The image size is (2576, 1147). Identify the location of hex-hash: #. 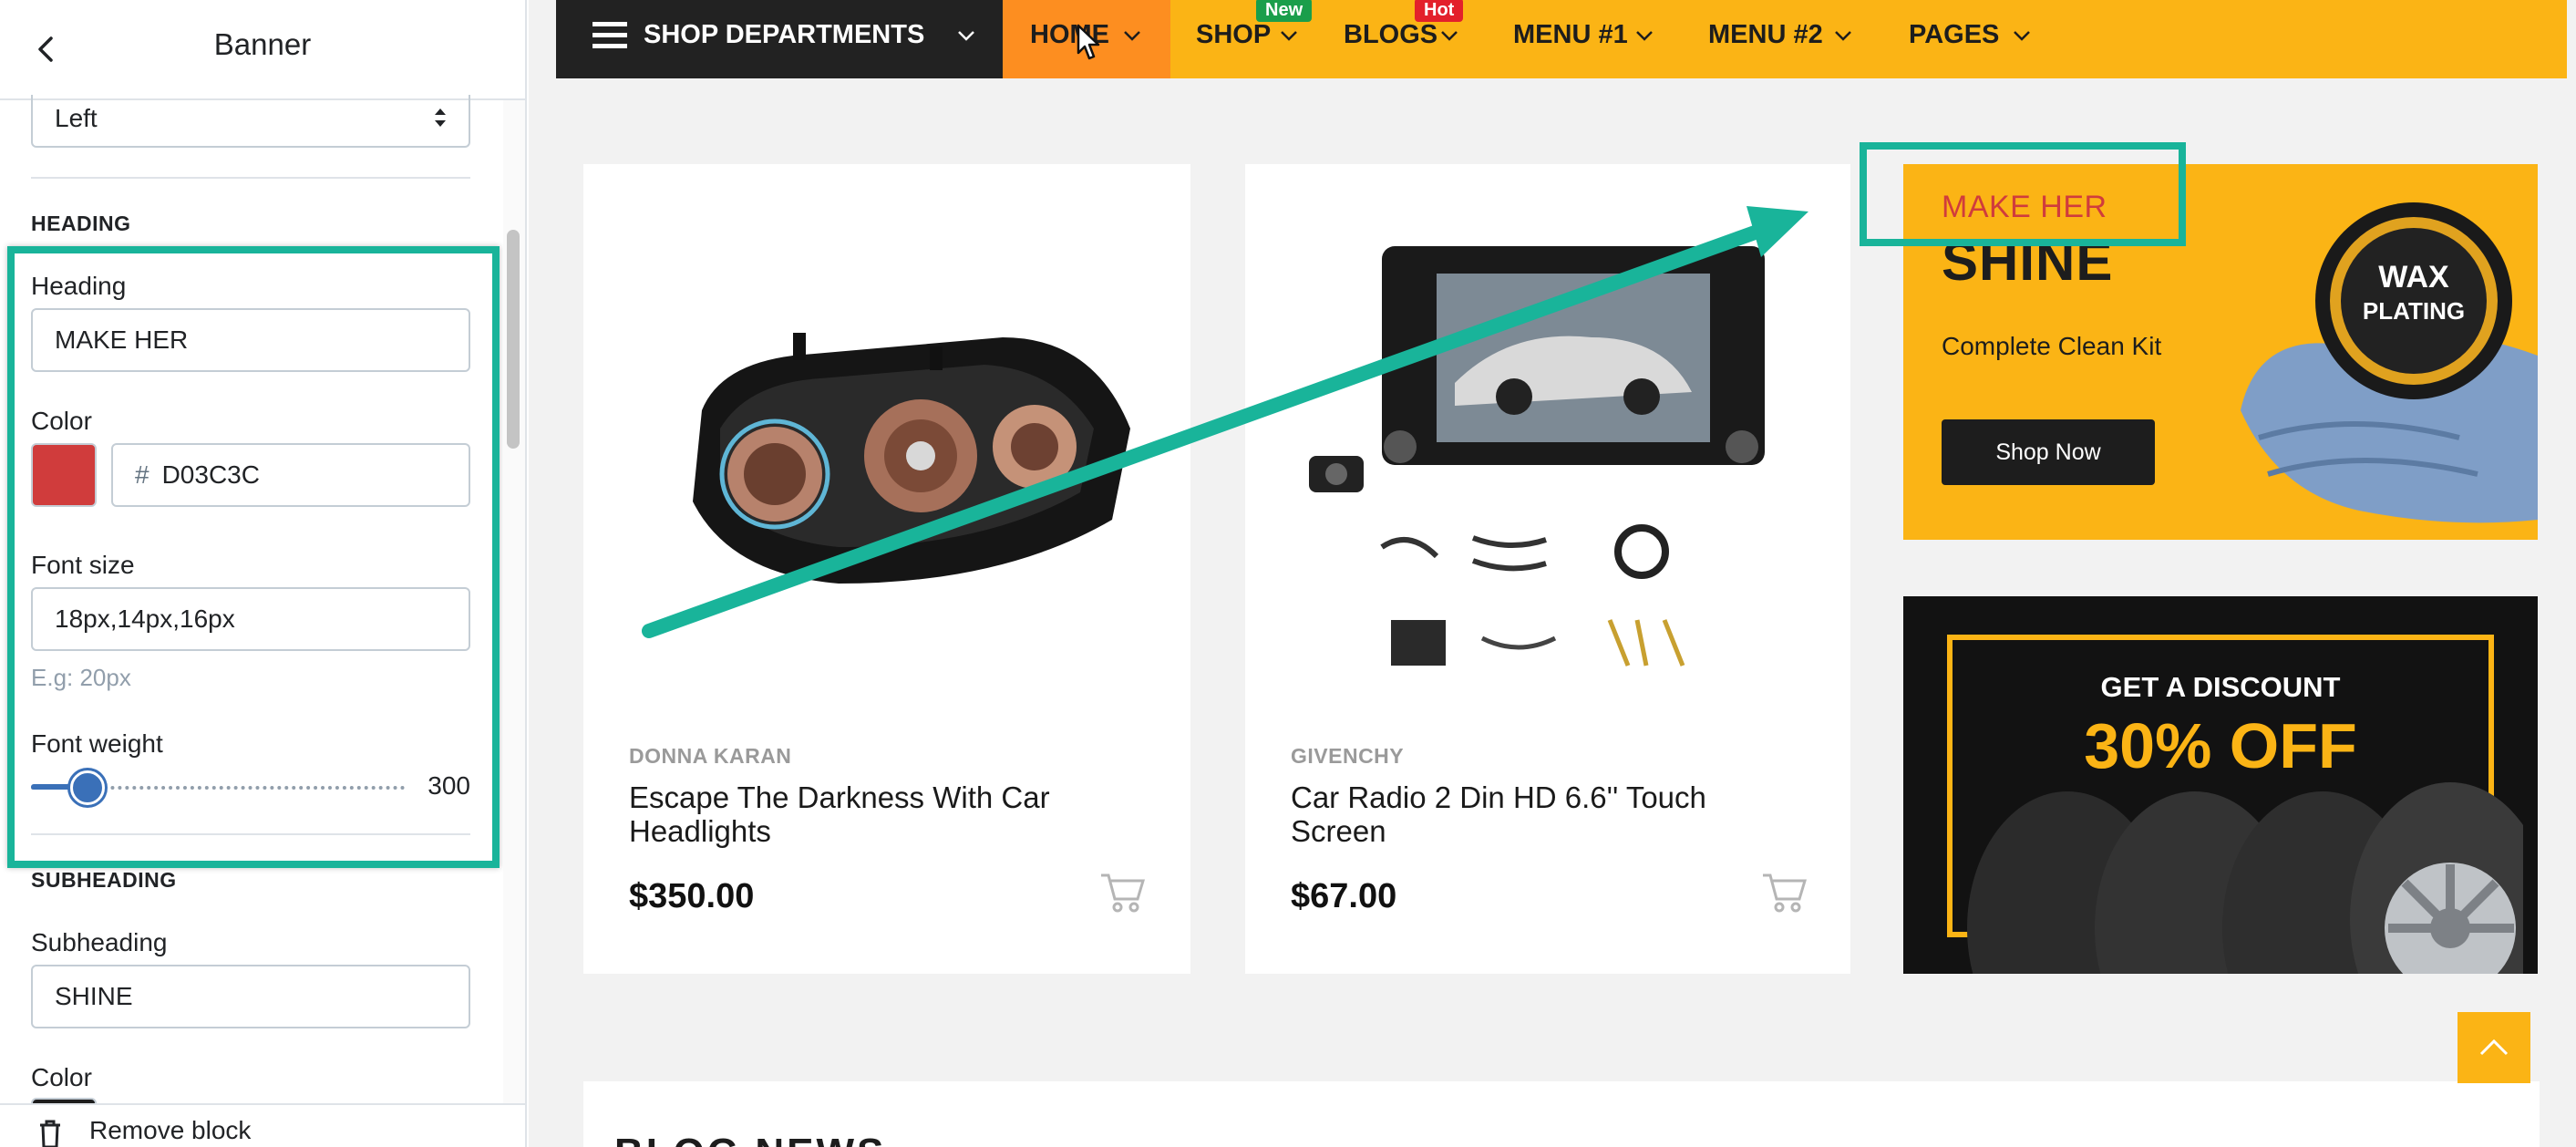
(142, 474).